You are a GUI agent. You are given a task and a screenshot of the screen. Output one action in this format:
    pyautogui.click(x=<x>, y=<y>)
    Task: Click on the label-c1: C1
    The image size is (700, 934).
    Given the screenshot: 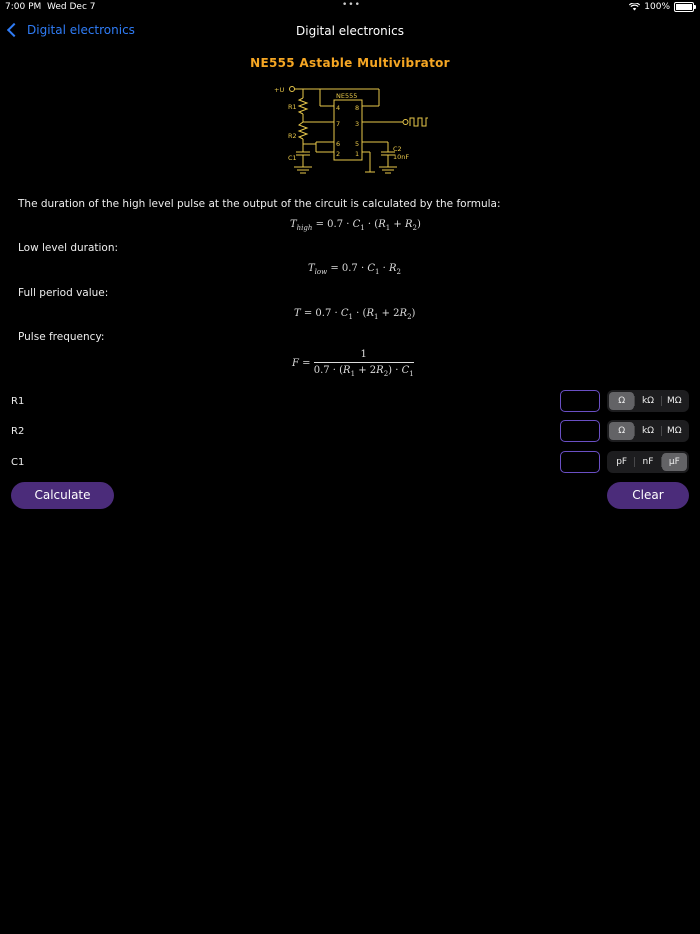 What is the action you would take?
    pyautogui.click(x=292, y=158)
    